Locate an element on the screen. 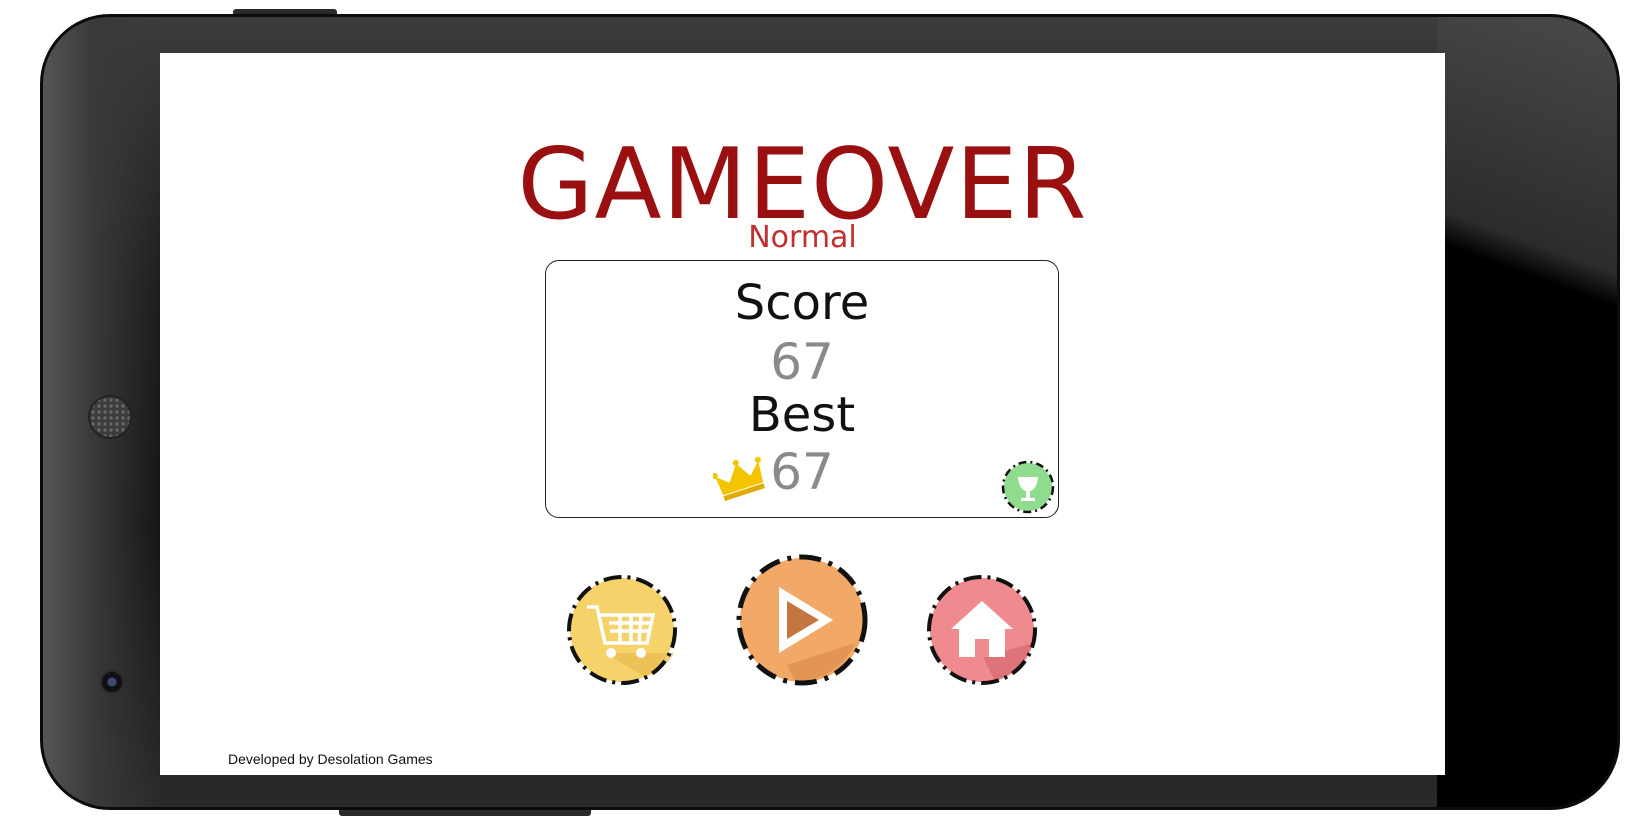 This screenshot has width=1650, height=825. developer-credits: Developed by Desolation Games is located at coordinates (330, 759).